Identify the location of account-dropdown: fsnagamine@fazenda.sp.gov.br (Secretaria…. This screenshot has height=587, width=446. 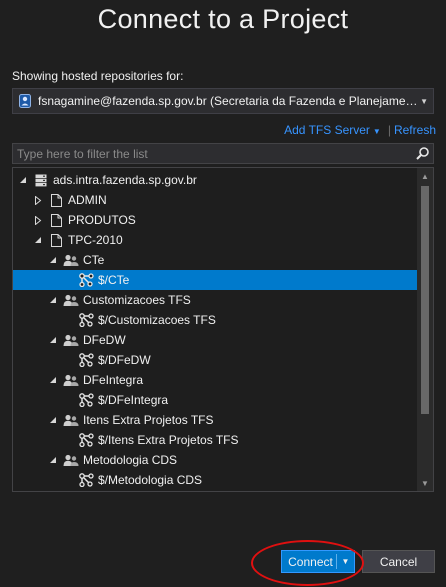
(223, 101).